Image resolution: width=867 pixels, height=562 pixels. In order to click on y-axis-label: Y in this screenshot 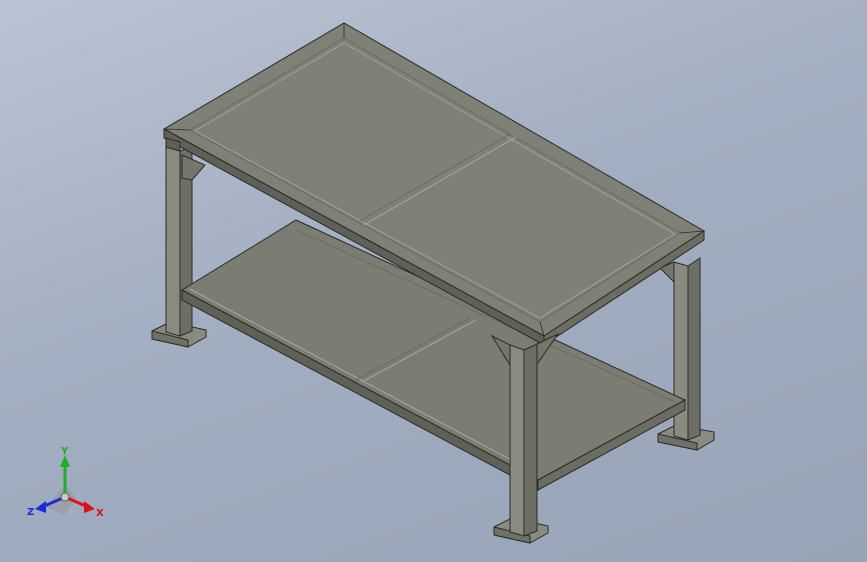, I will do `click(64, 451)`.